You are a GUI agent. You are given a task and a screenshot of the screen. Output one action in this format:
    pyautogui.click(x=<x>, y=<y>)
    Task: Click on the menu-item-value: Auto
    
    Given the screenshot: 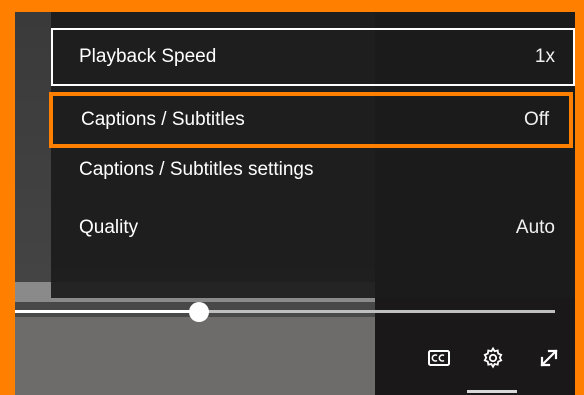 What is the action you would take?
    pyautogui.click(x=535, y=227)
    